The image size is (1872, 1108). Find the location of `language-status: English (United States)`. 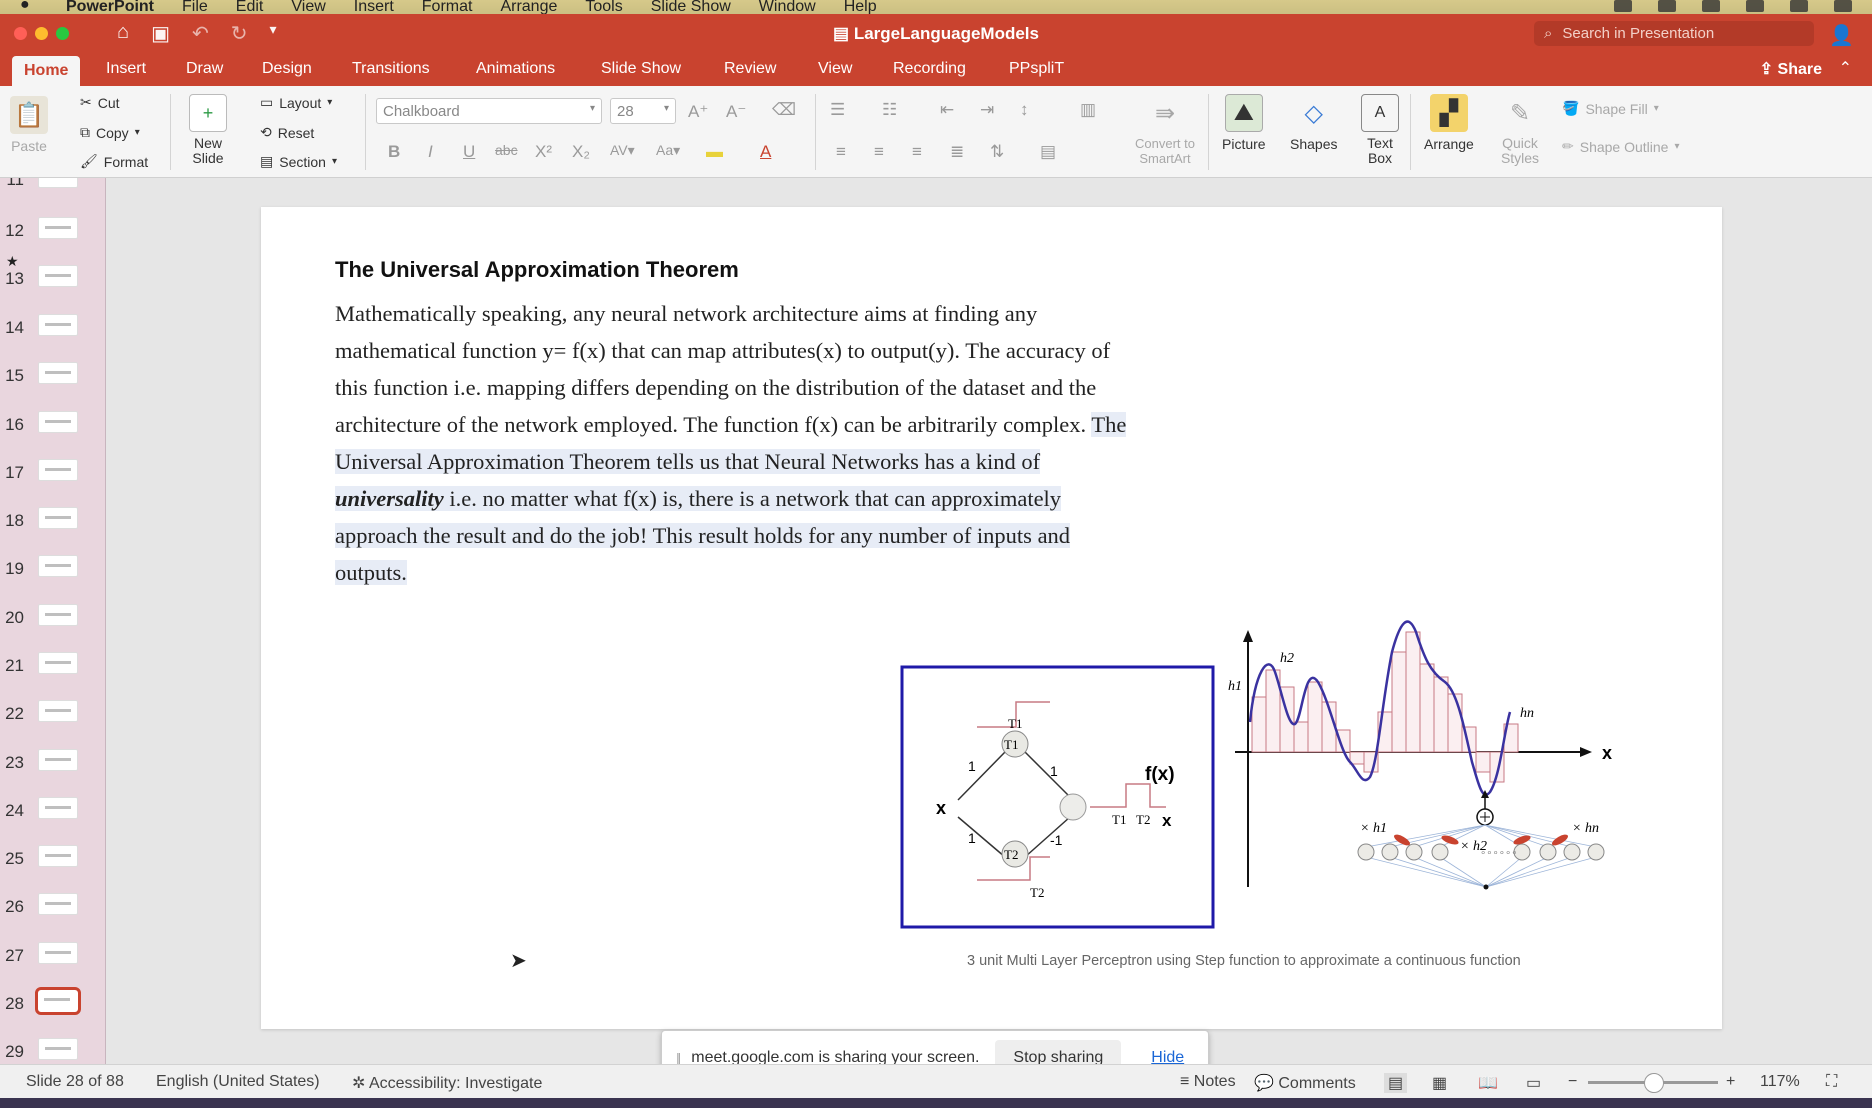

language-status: English (United States) is located at coordinates (238, 1082).